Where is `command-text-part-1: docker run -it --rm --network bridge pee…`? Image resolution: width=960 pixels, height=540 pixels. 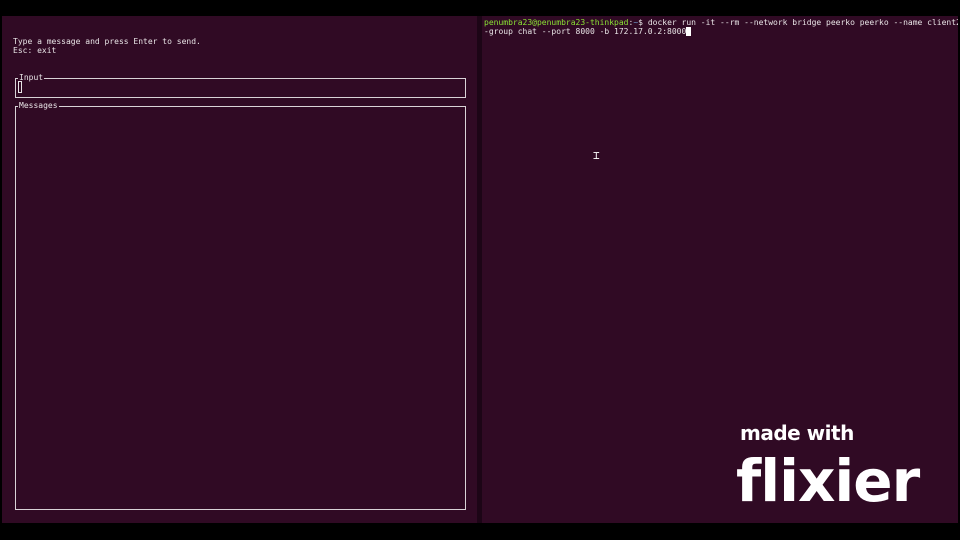
command-text-part-1: docker run -it --rm --network bridge pee… is located at coordinates (802, 22).